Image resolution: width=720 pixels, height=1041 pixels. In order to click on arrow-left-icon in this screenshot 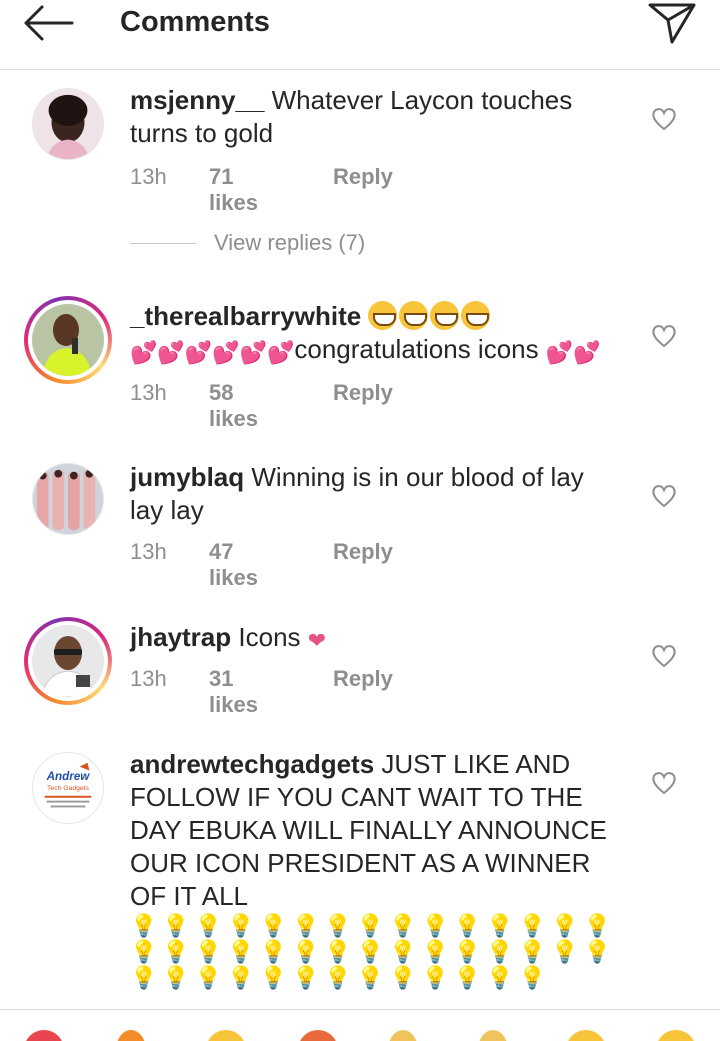, I will do `click(48, 23)`.